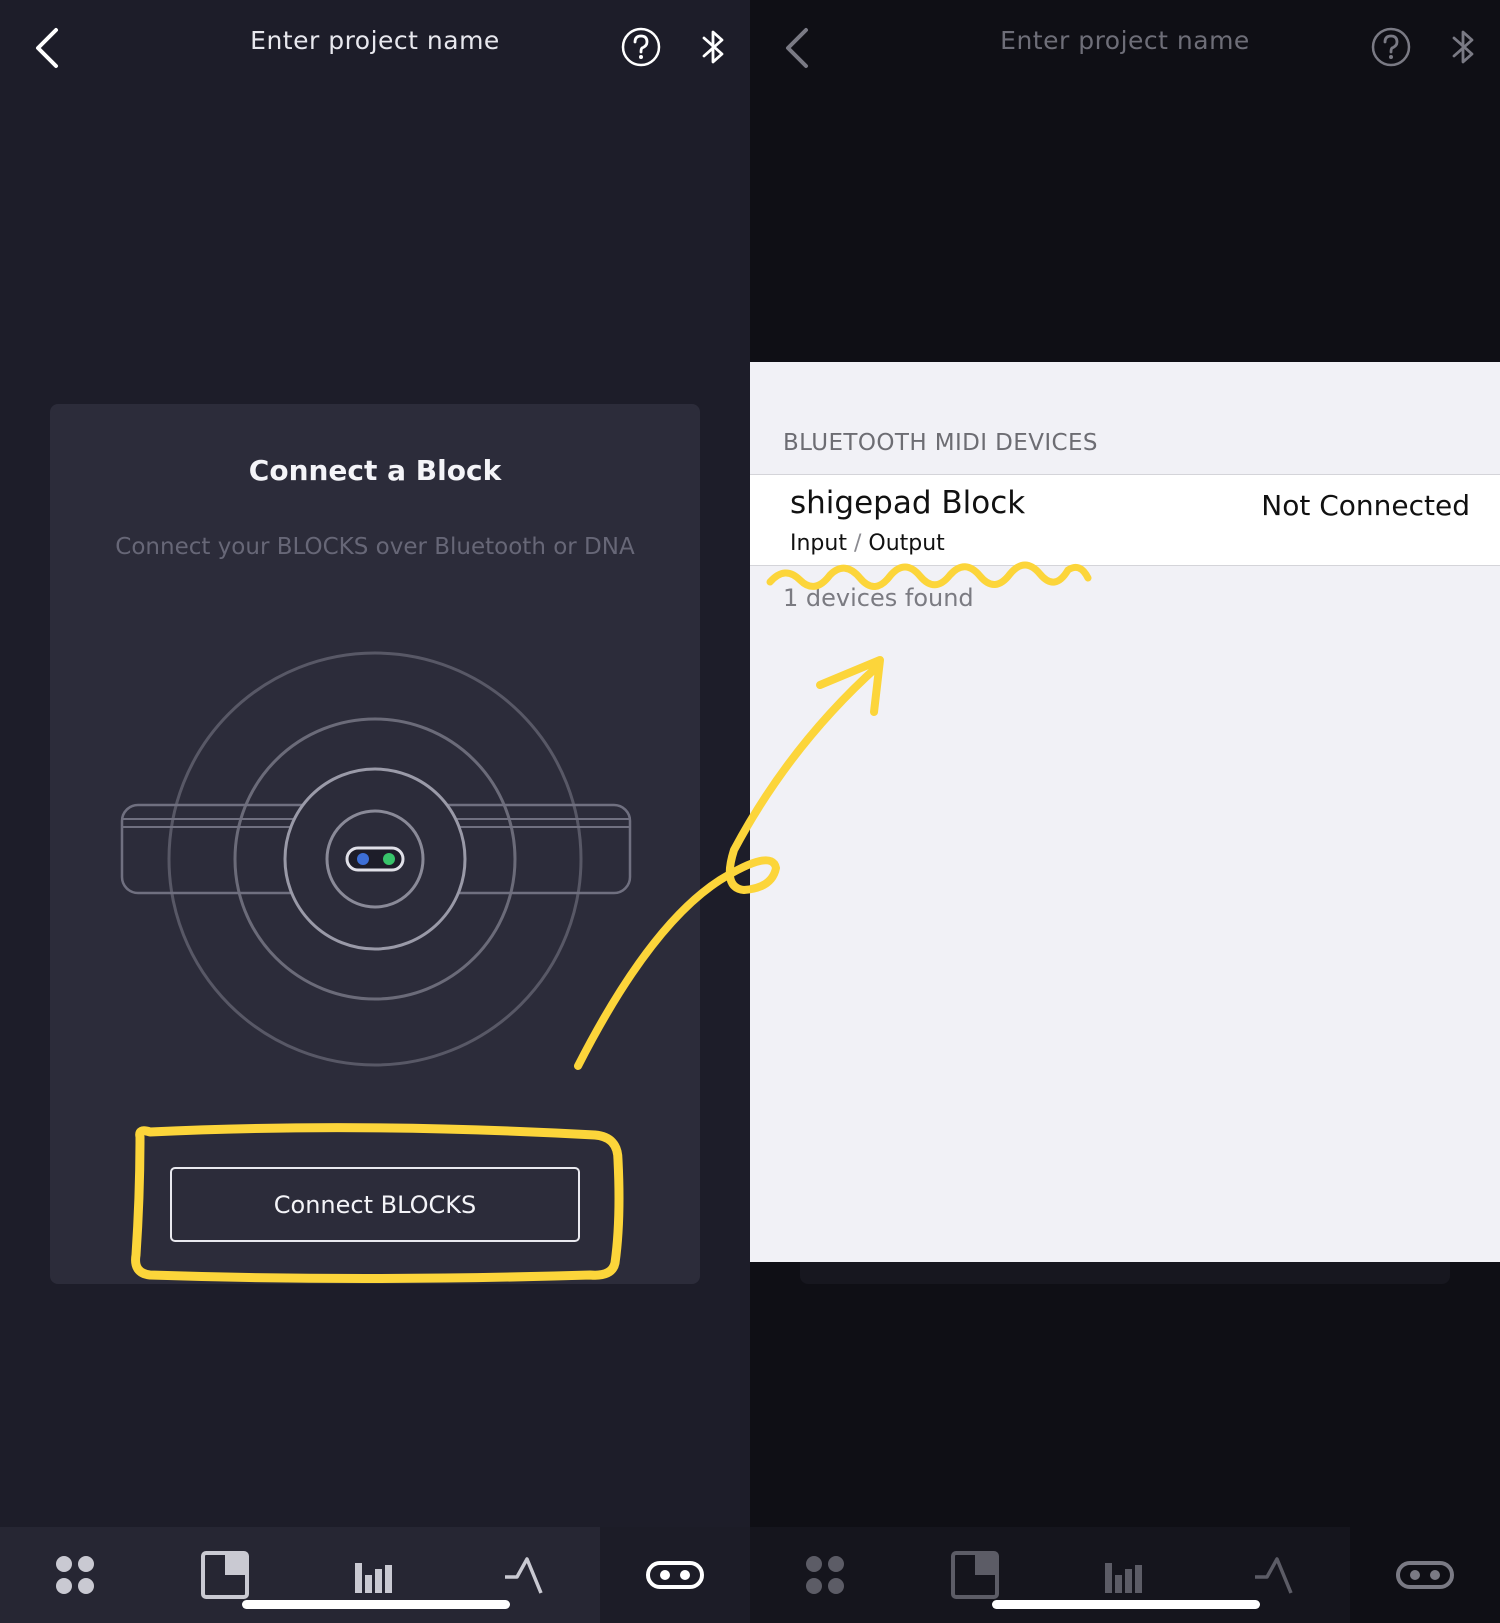  I want to click on top-bar: Enter project name, so click(375, 48).